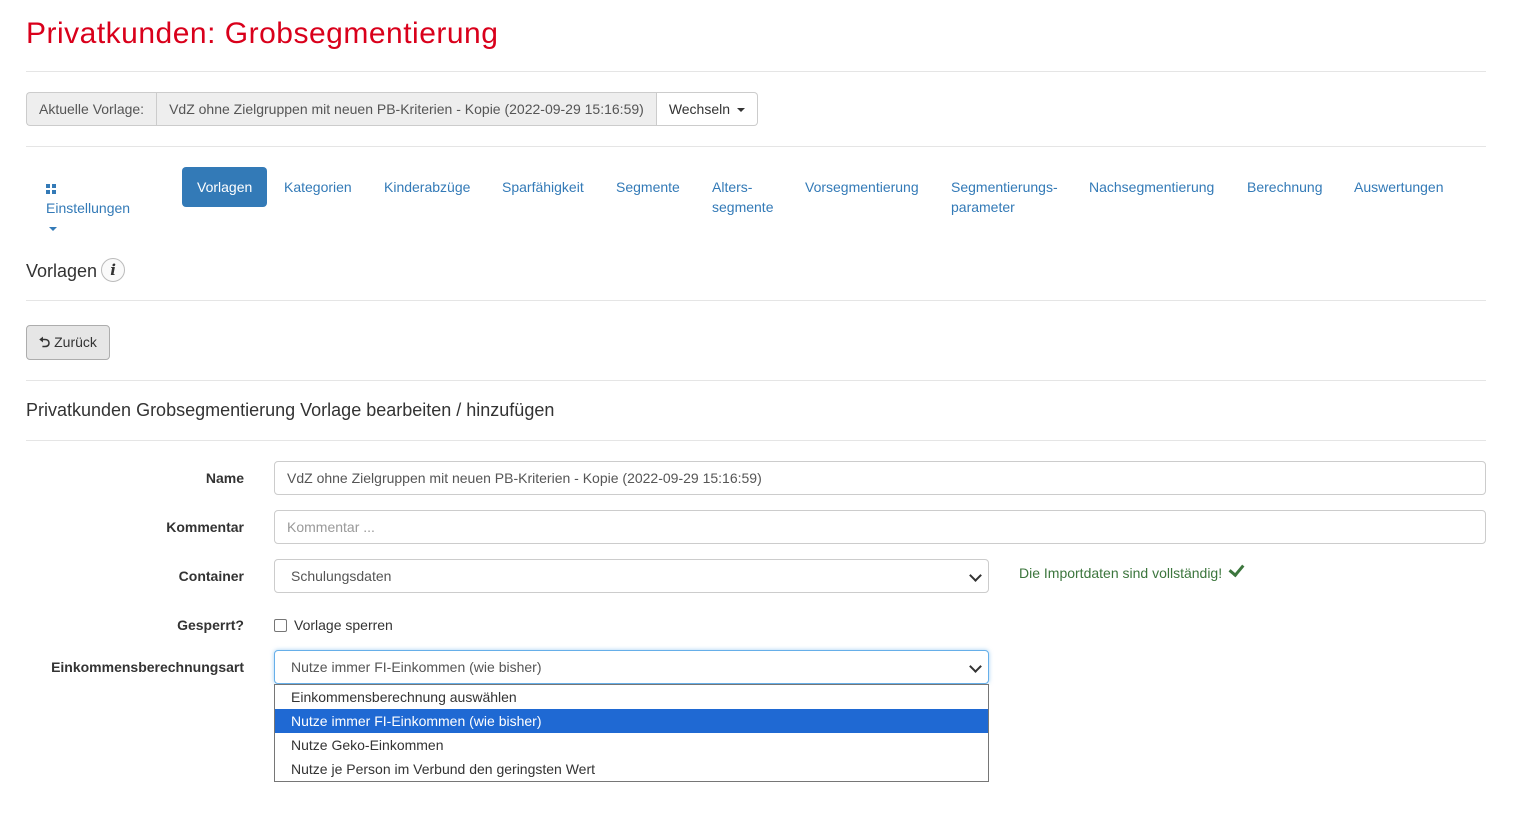 This screenshot has height=813, width=1518. Describe the element at coordinates (631, 721) in the screenshot. I see `dropdown-option-selected: Nutze immer FI-Einkommen (wie bisher)` at that location.